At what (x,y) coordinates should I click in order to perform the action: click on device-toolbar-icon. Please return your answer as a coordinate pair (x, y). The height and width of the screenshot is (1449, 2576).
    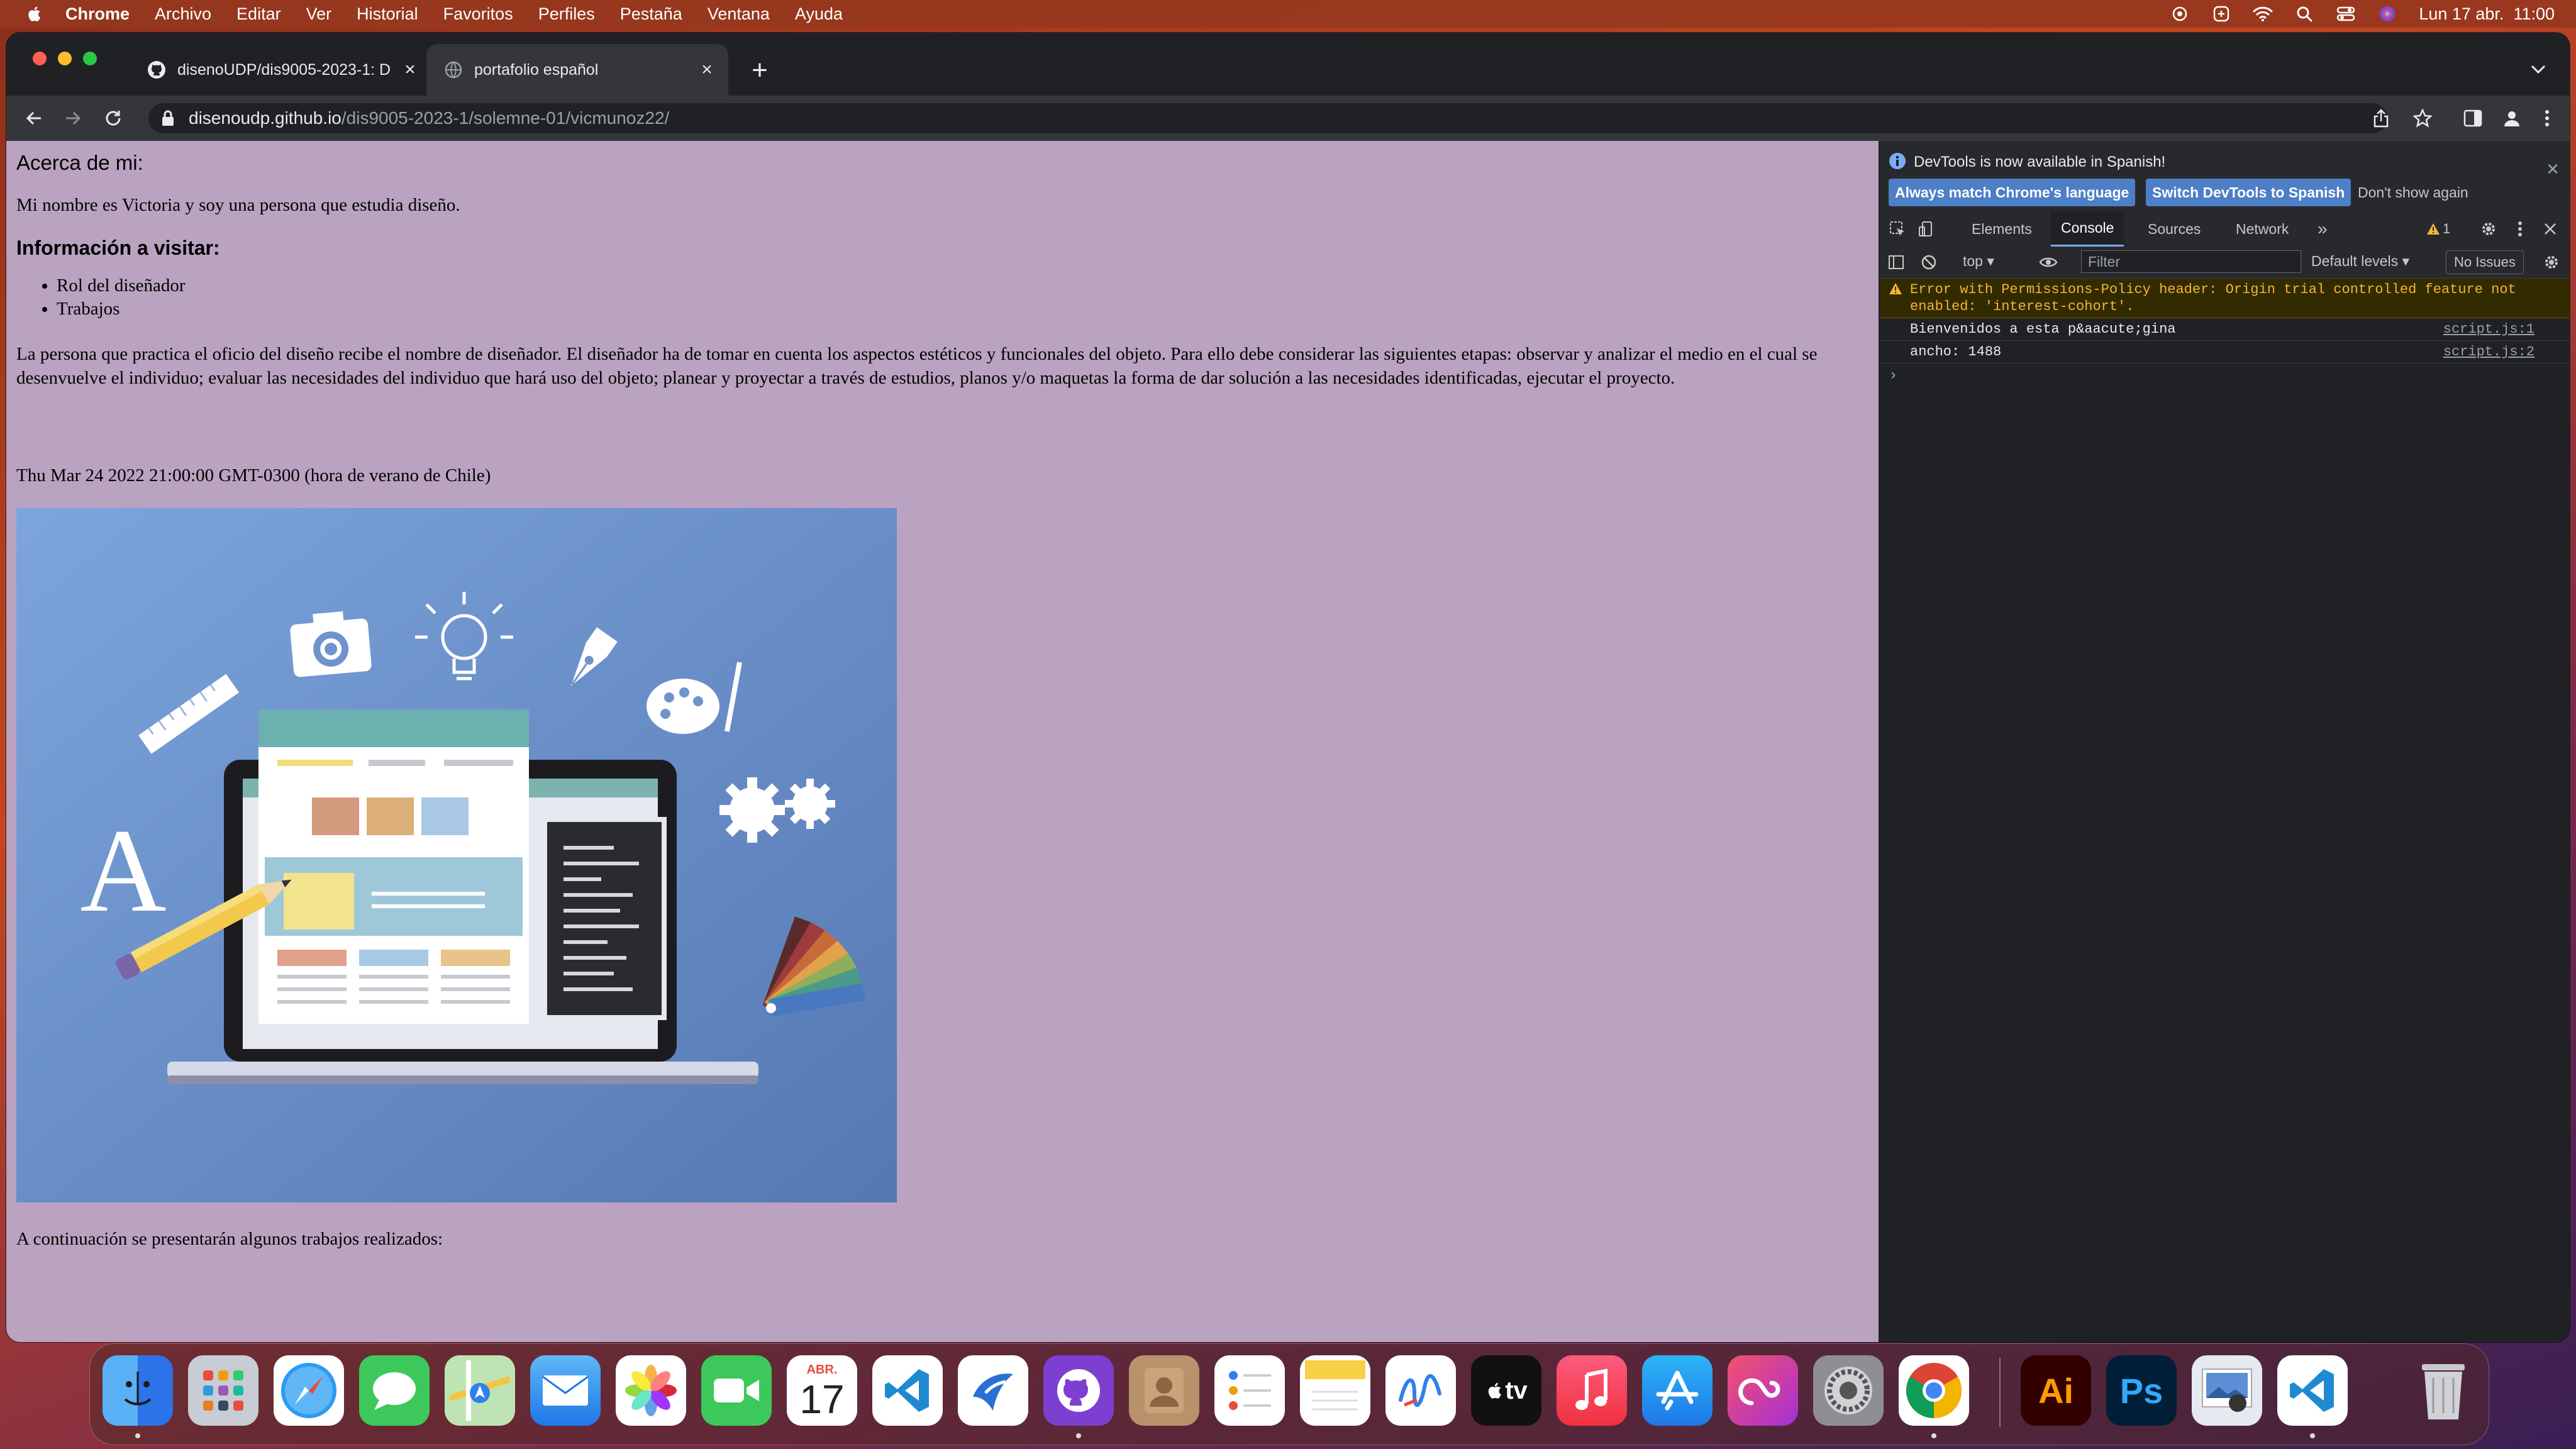
    Looking at the image, I should click on (1926, 229).